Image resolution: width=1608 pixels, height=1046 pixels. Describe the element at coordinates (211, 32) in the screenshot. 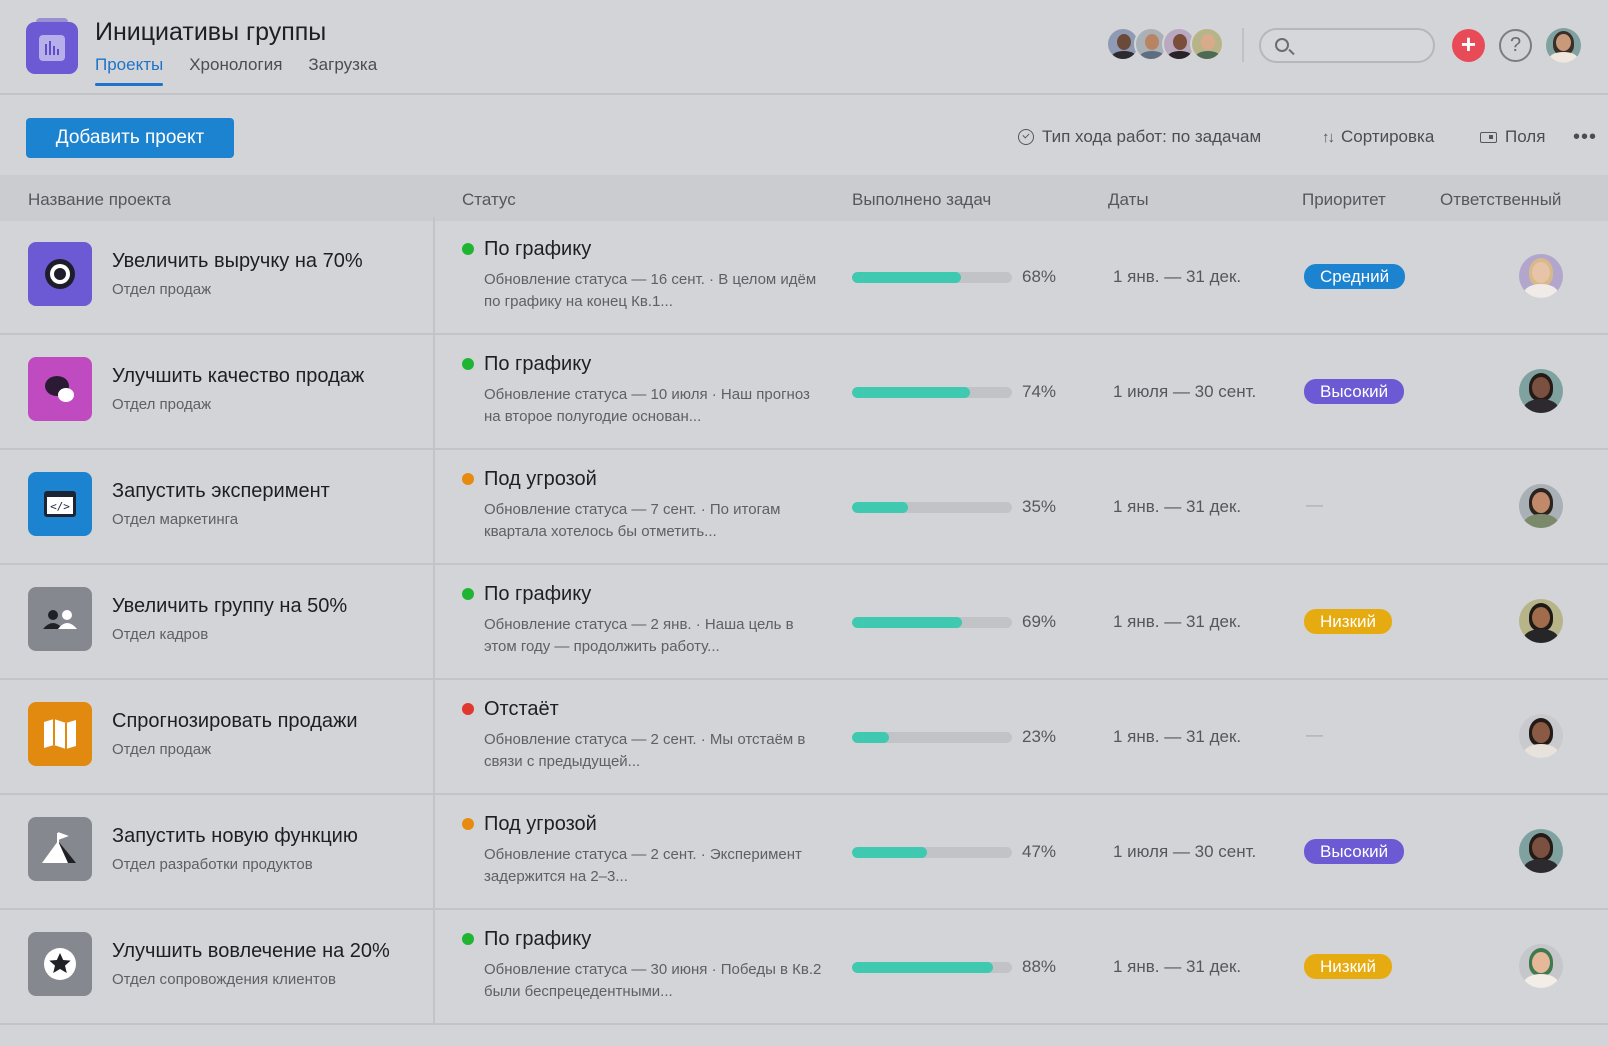

I see `page-title: Инициативы группы` at that location.